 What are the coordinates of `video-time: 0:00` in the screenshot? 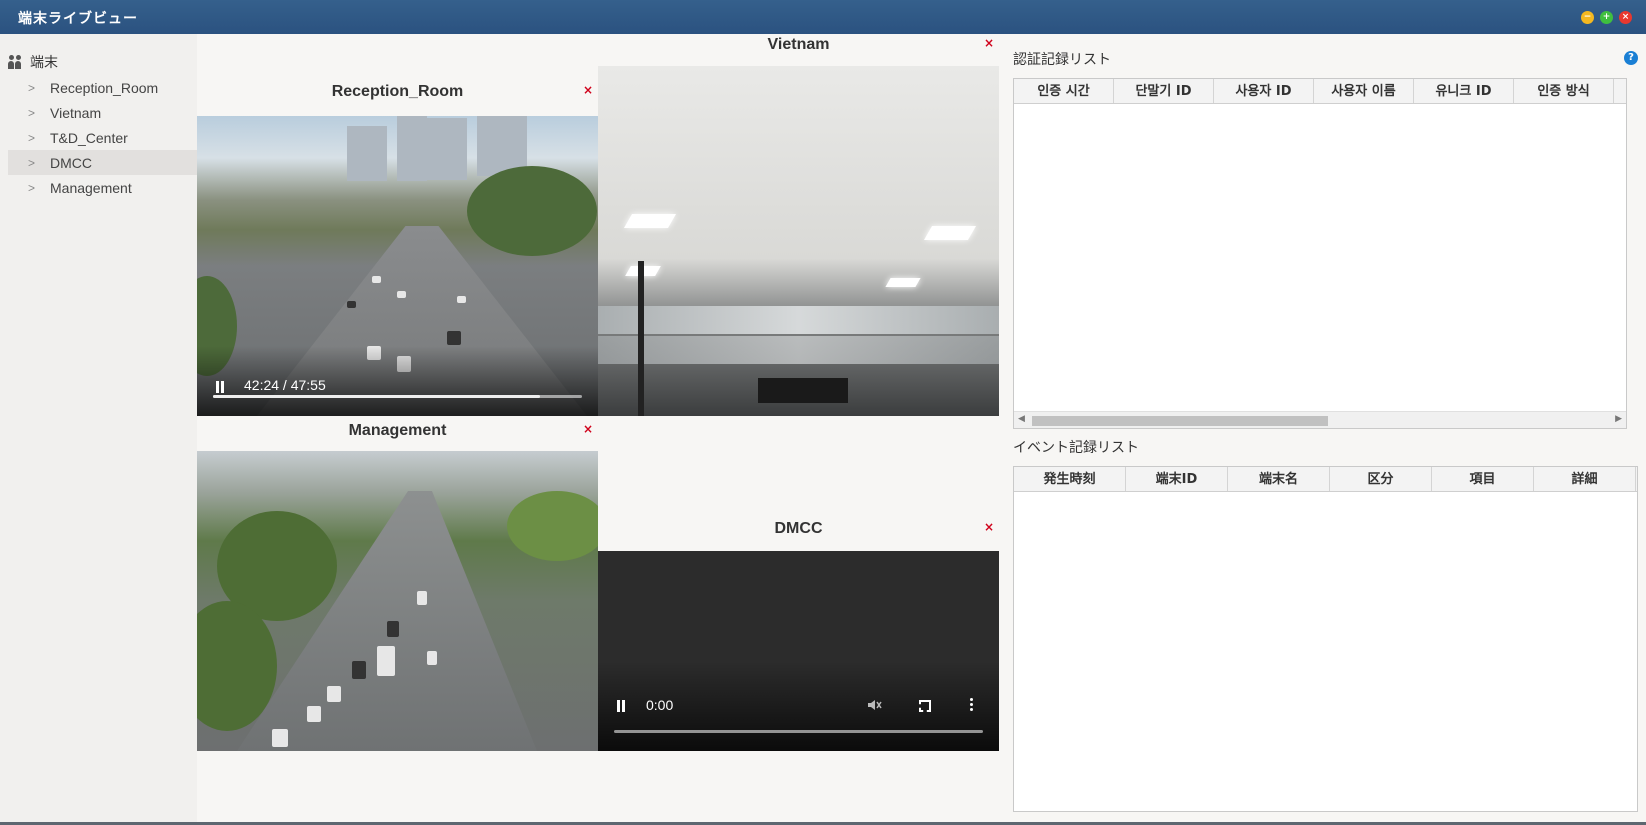 It's located at (660, 705).